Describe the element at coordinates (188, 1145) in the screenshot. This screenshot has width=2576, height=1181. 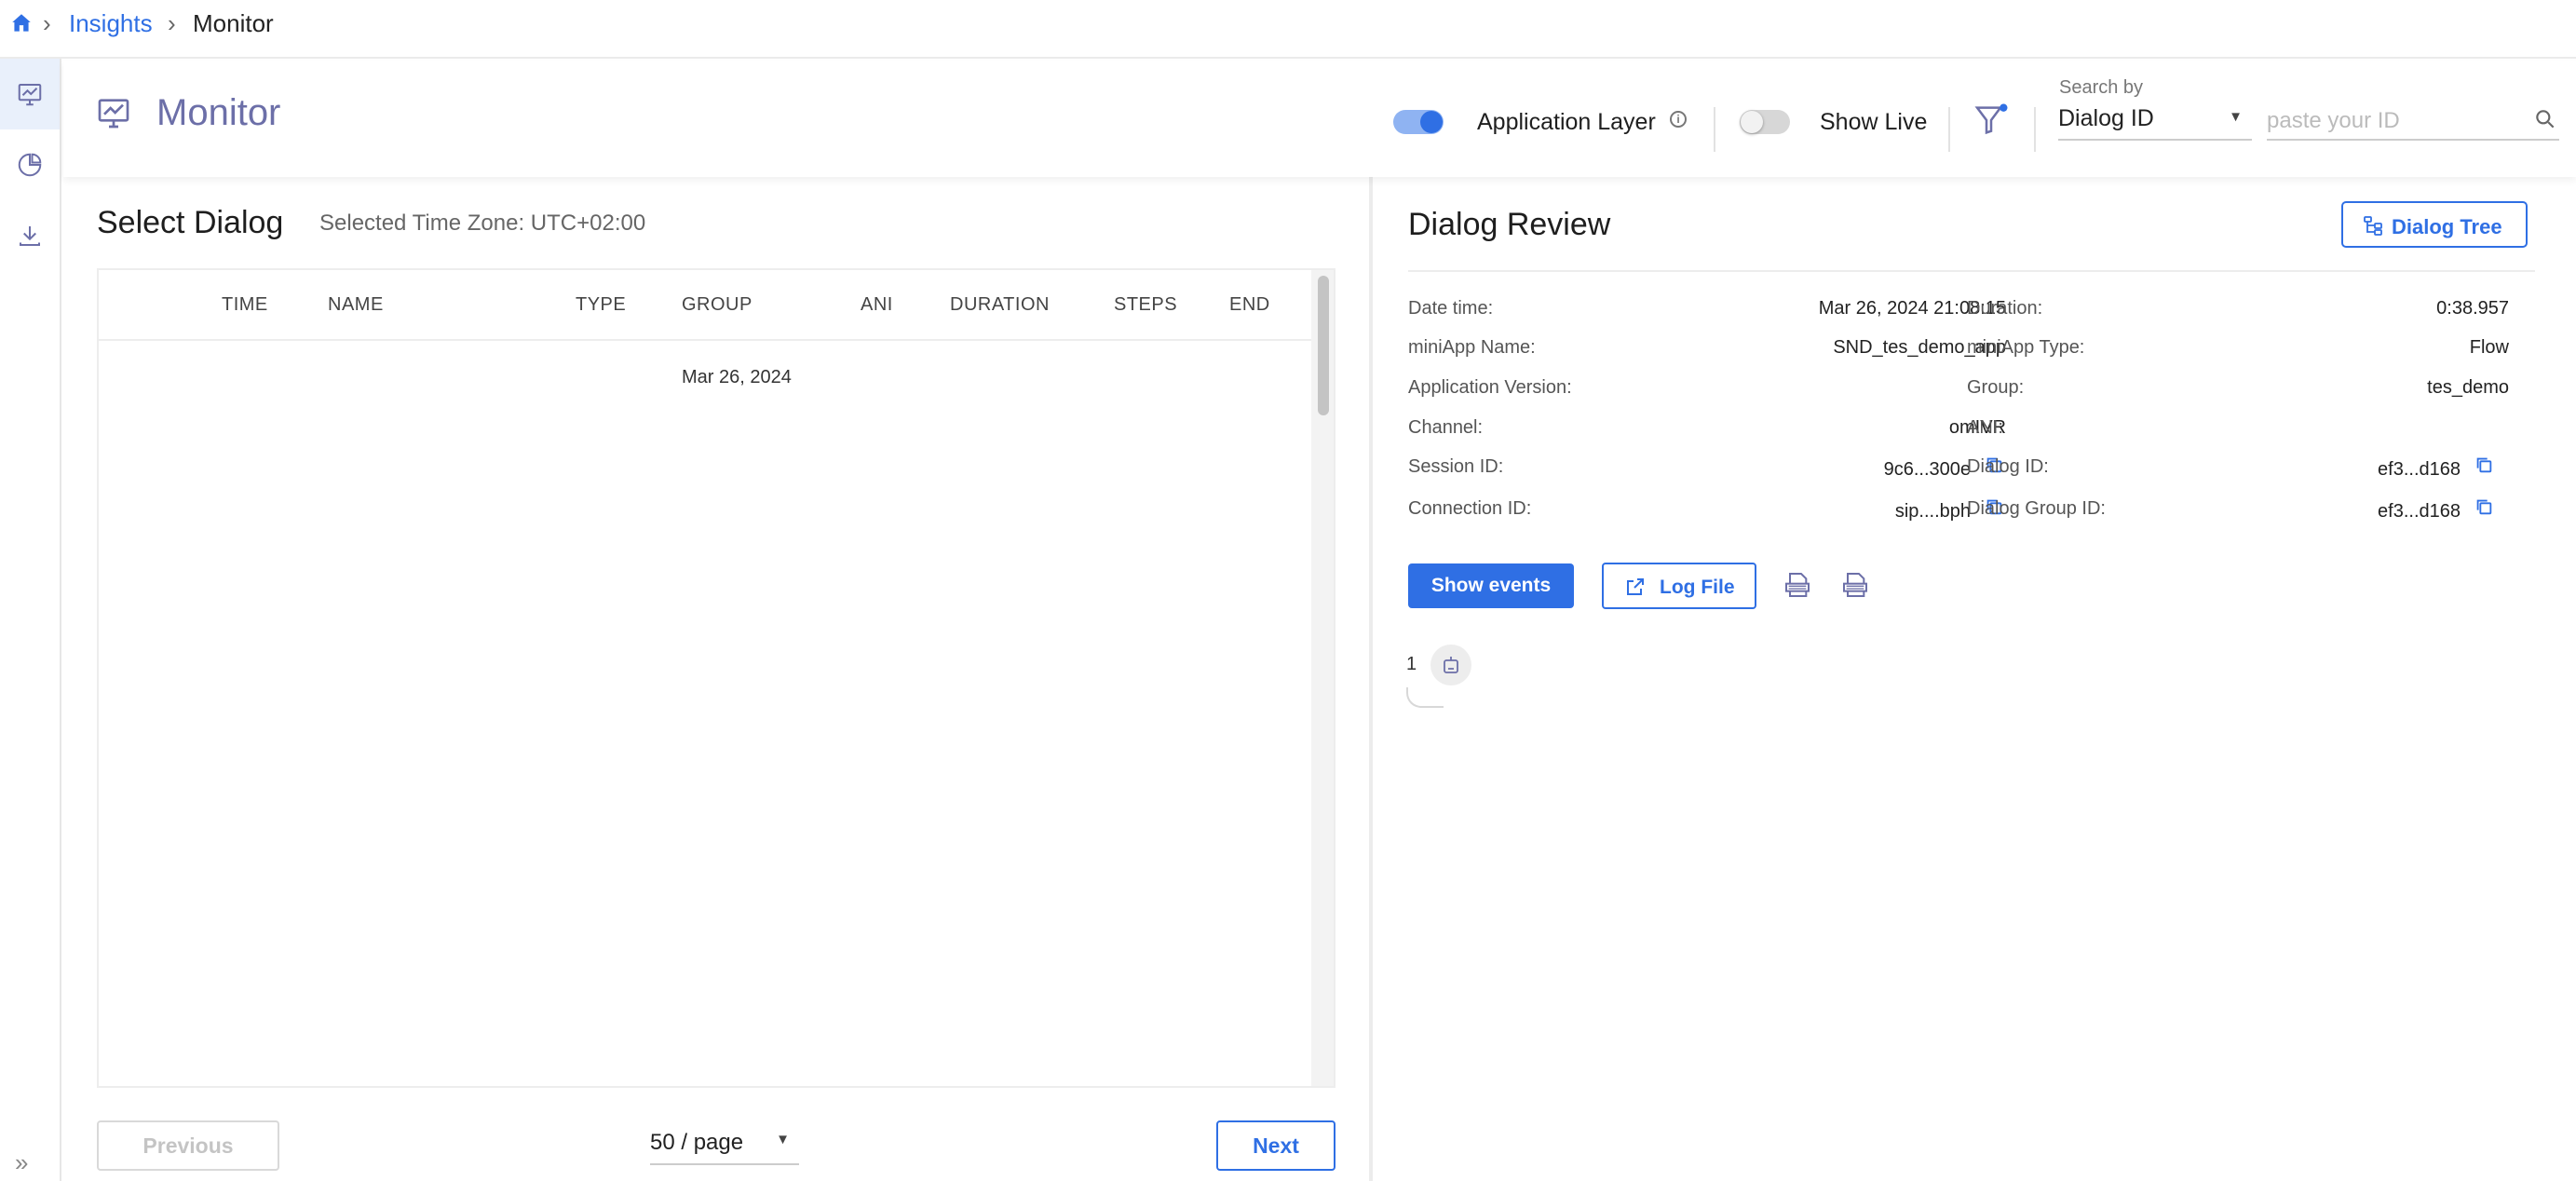
I see `previous-page-button: Previous` at that location.